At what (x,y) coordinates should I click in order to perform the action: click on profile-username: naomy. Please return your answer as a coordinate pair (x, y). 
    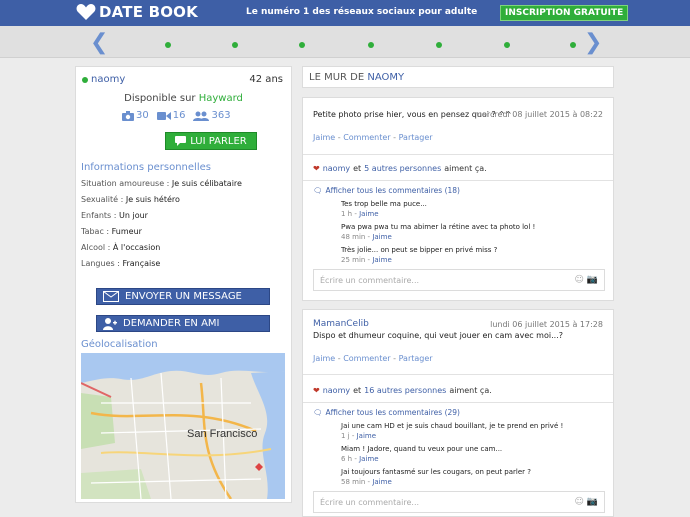
    Looking at the image, I should click on (103, 79).